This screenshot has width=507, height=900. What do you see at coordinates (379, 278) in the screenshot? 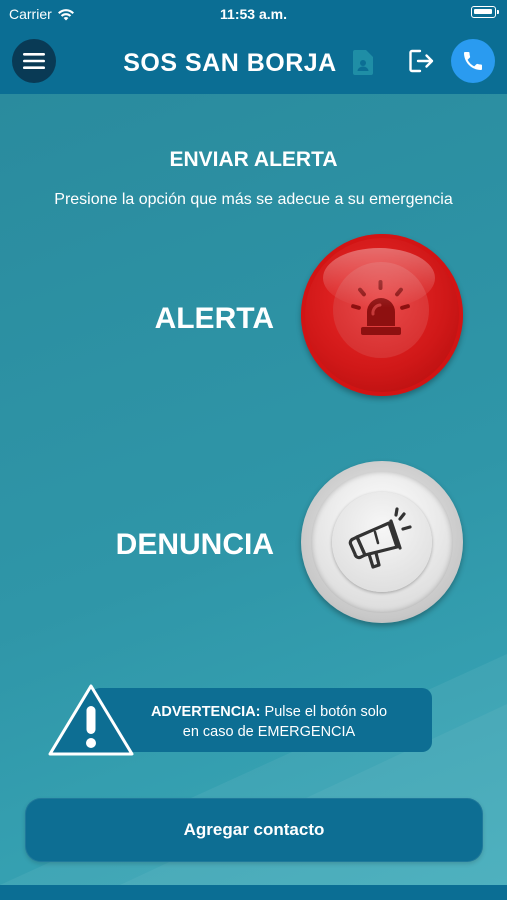
I see `alert-button-gloss` at bounding box center [379, 278].